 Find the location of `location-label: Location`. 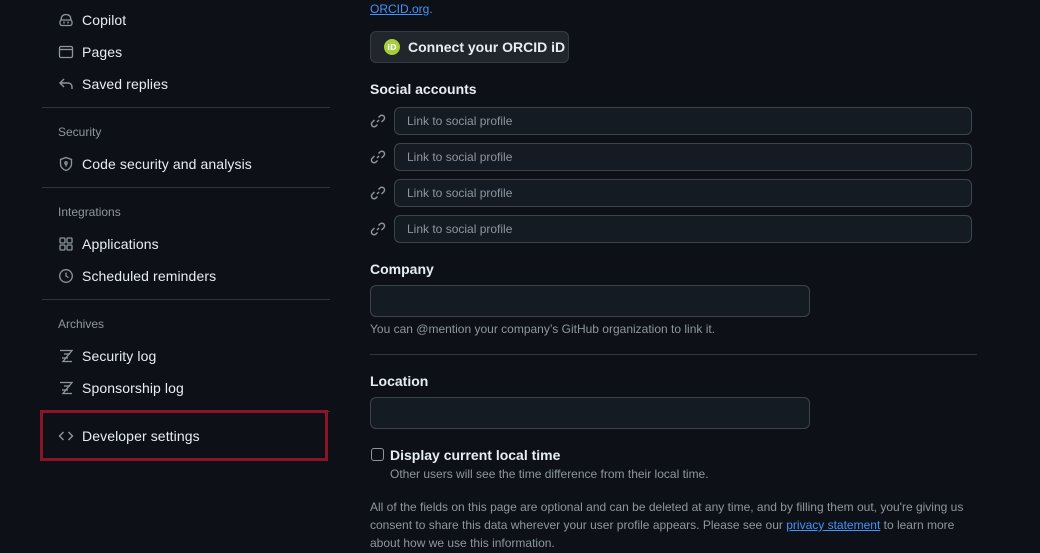

location-label: Location is located at coordinates (399, 381).